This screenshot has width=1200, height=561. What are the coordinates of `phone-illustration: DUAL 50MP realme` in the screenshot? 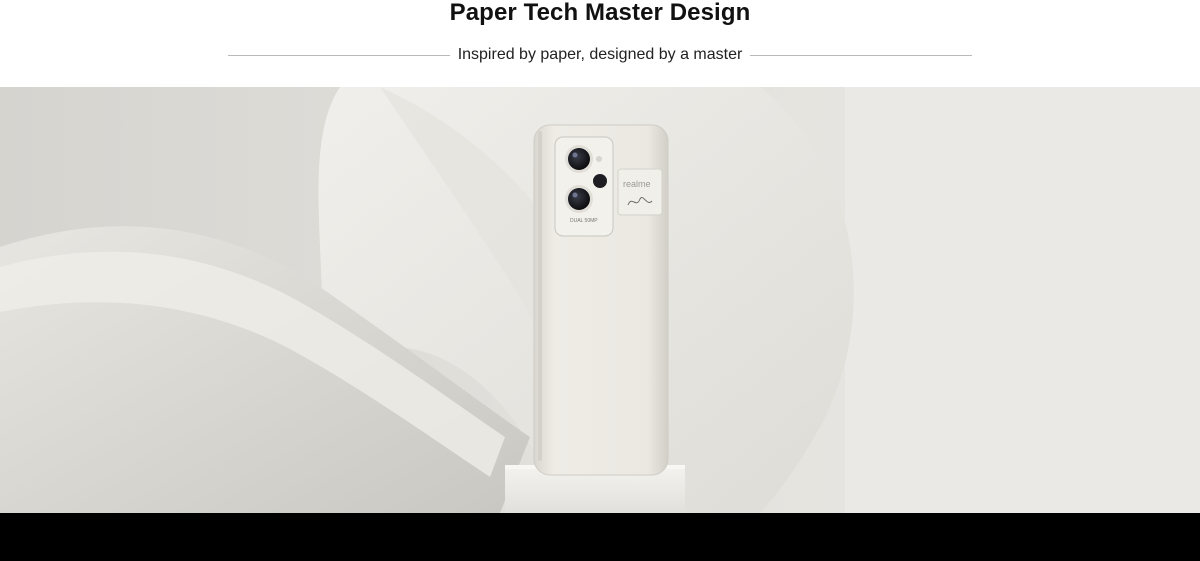 It's located at (601, 300).